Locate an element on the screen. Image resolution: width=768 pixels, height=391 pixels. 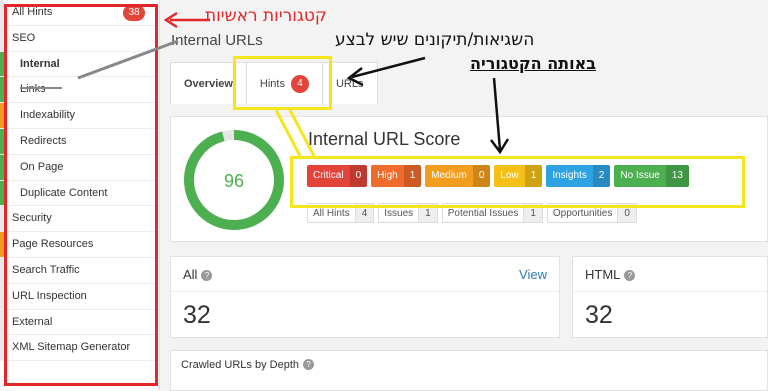
sidebar-item-redirects: Redirects is located at coordinates (79, 141).